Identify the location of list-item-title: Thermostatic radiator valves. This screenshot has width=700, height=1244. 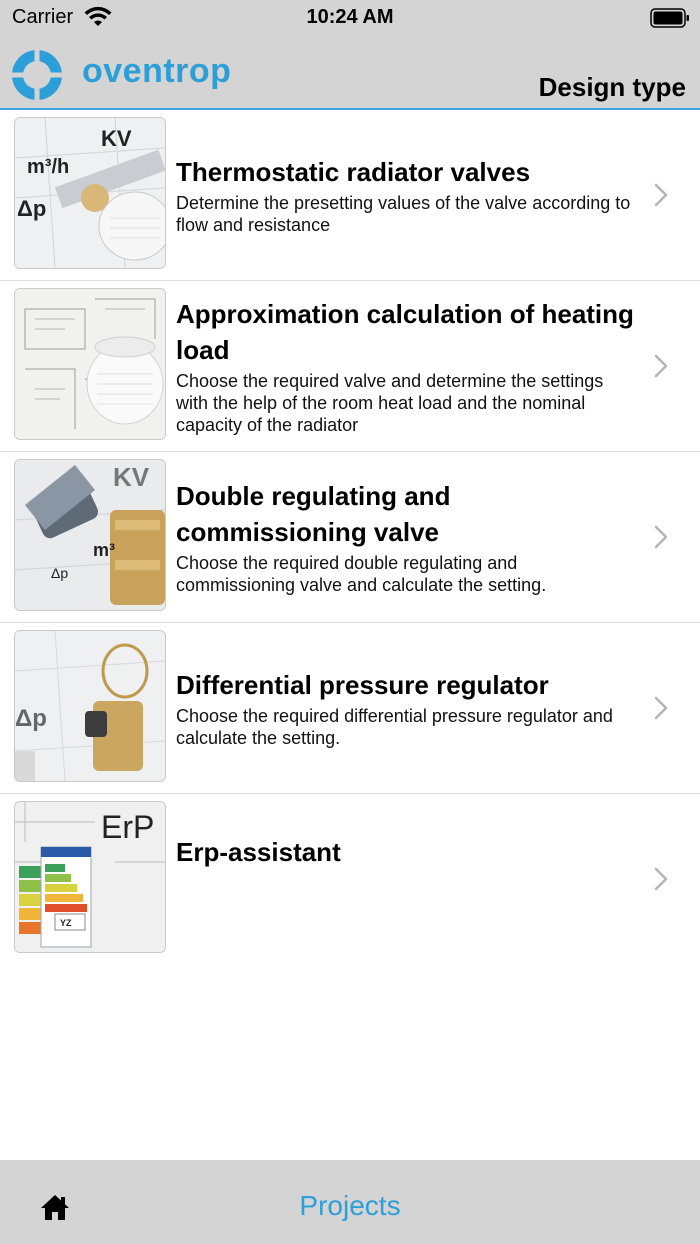
(353, 172).